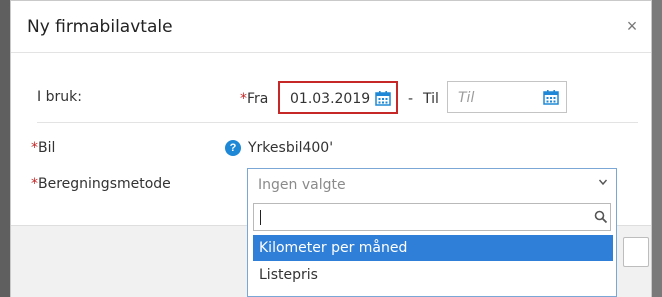  Describe the element at coordinates (603, 182) in the screenshot. I see `chevron-down-icon` at that location.